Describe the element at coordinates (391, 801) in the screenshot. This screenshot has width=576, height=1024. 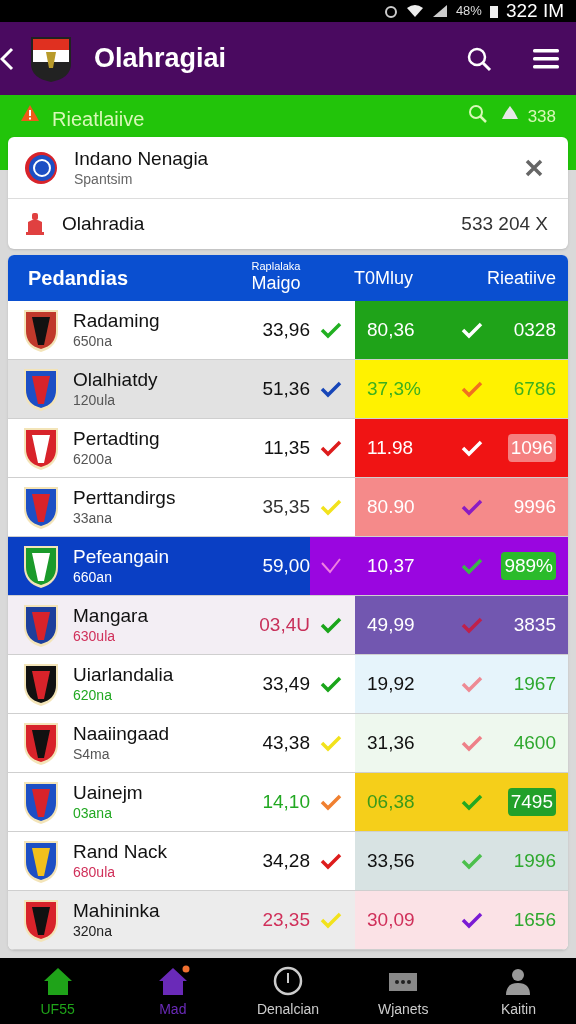
I see `table-cell-text: 06,38` at that location.